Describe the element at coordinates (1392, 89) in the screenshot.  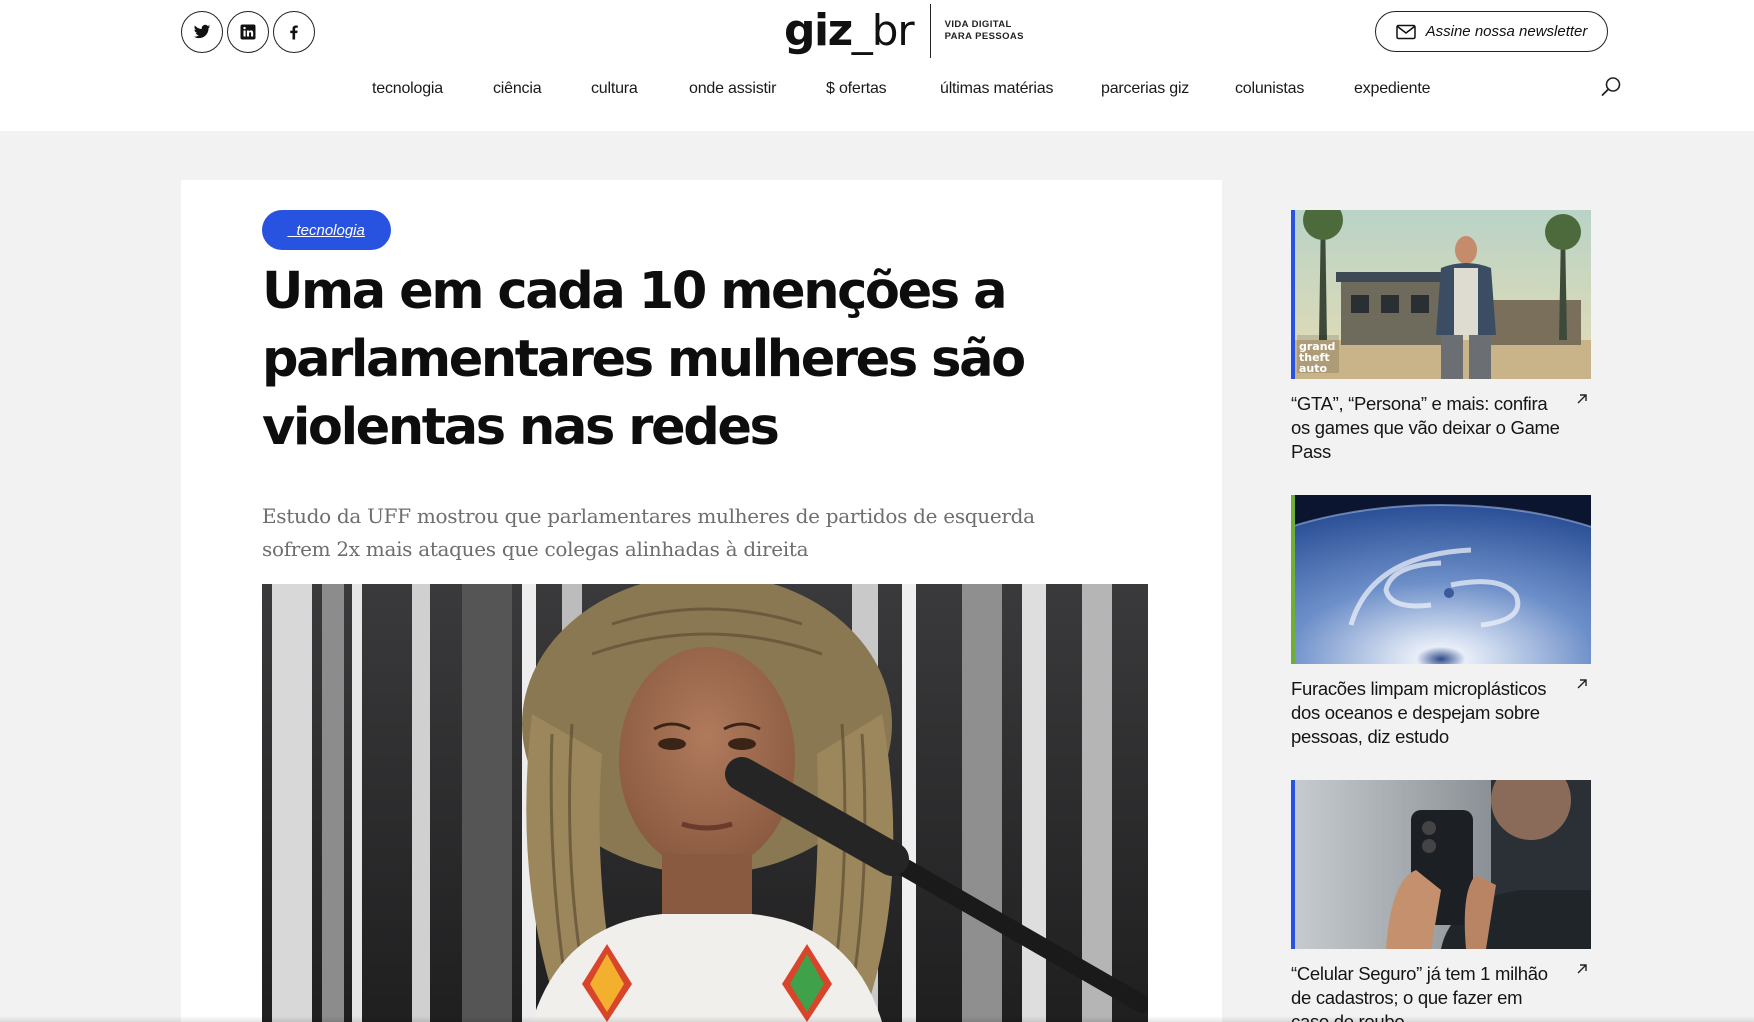
I see `nav-item-expediente: expediente` at that location.